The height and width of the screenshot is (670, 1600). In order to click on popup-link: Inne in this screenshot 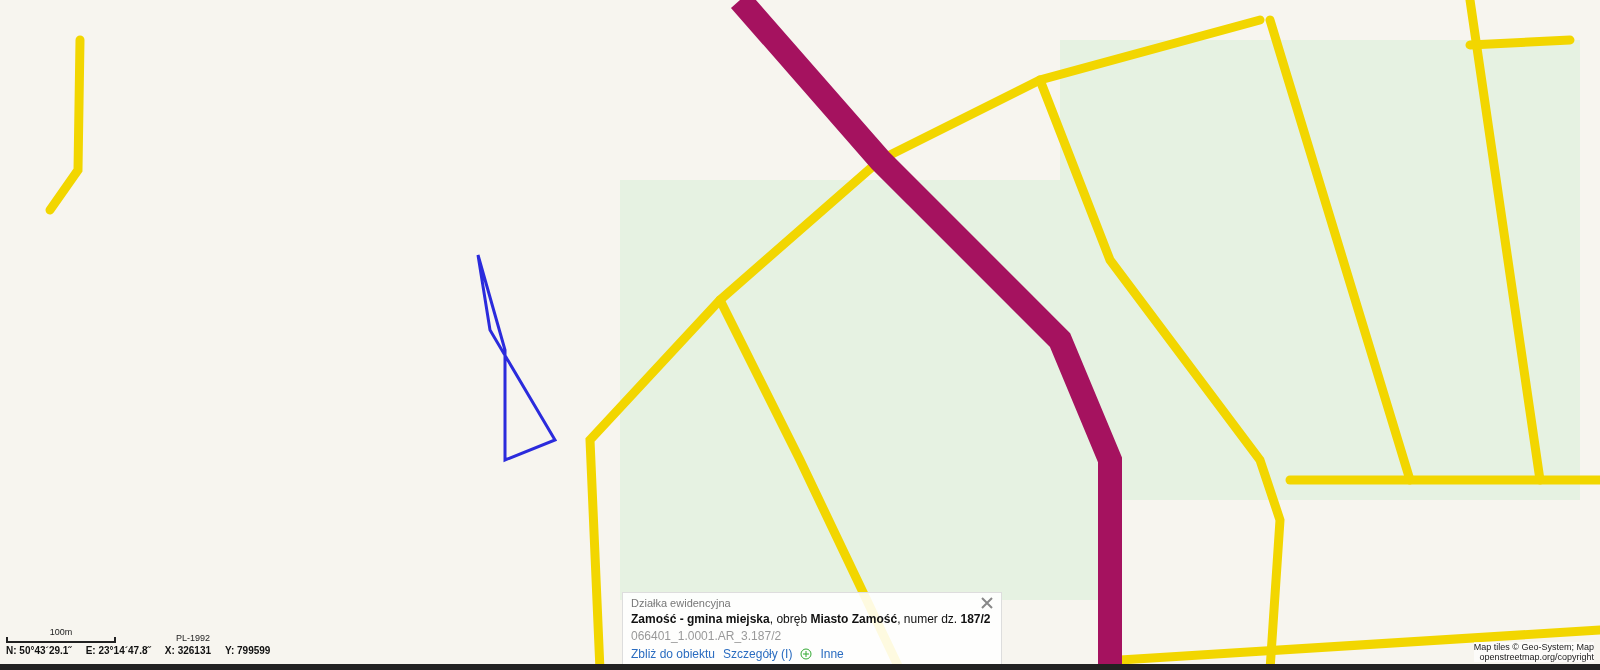, I will do `click(832, 654)`.